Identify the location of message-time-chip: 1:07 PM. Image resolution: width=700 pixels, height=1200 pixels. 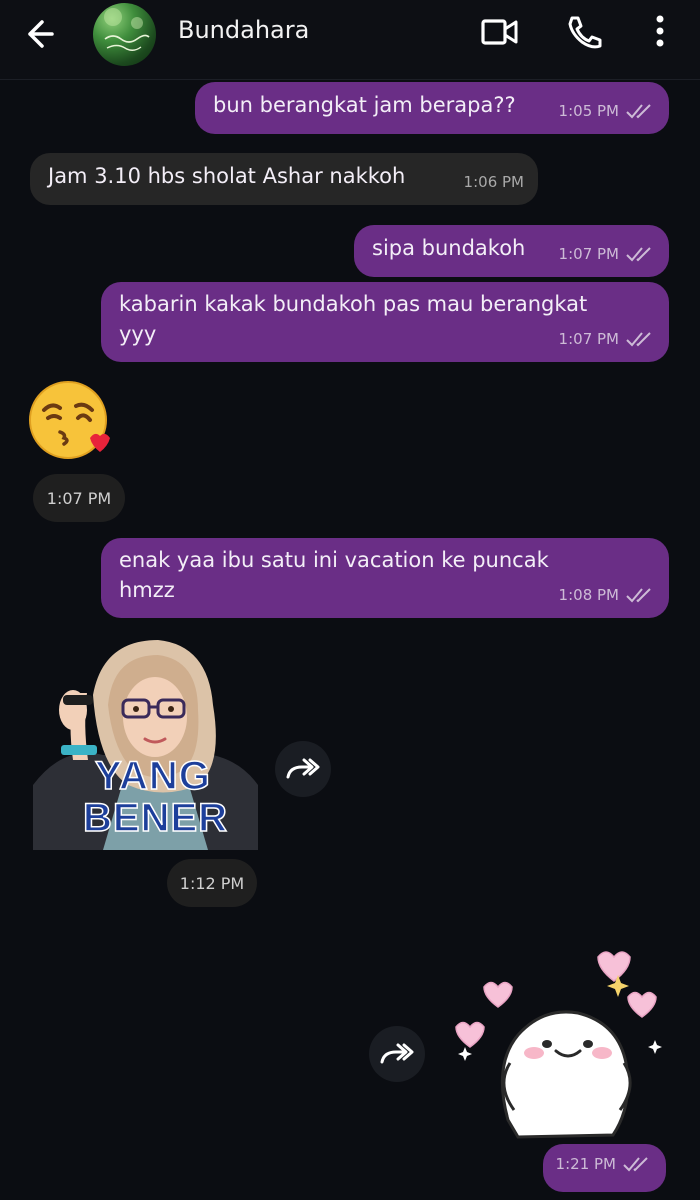
(79, 498).